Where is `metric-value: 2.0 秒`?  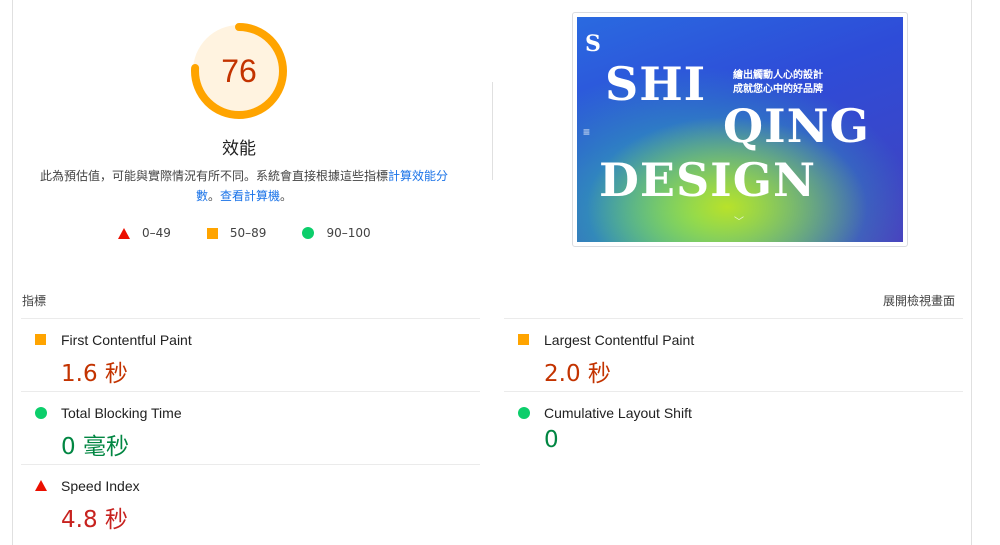 metric-value: 2.0 秒 is located at coordinates (577, 374).